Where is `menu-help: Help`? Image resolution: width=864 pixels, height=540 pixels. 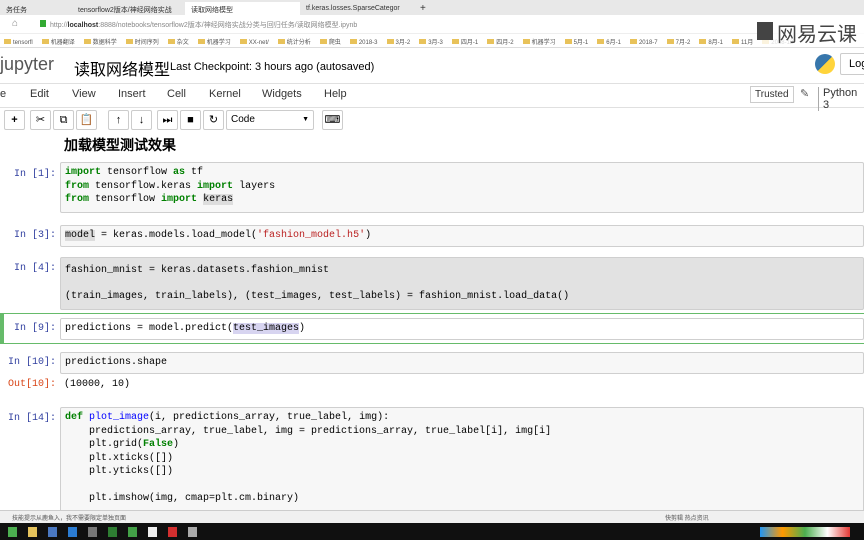 menu-help: Help is located at coordinates (335, 94).